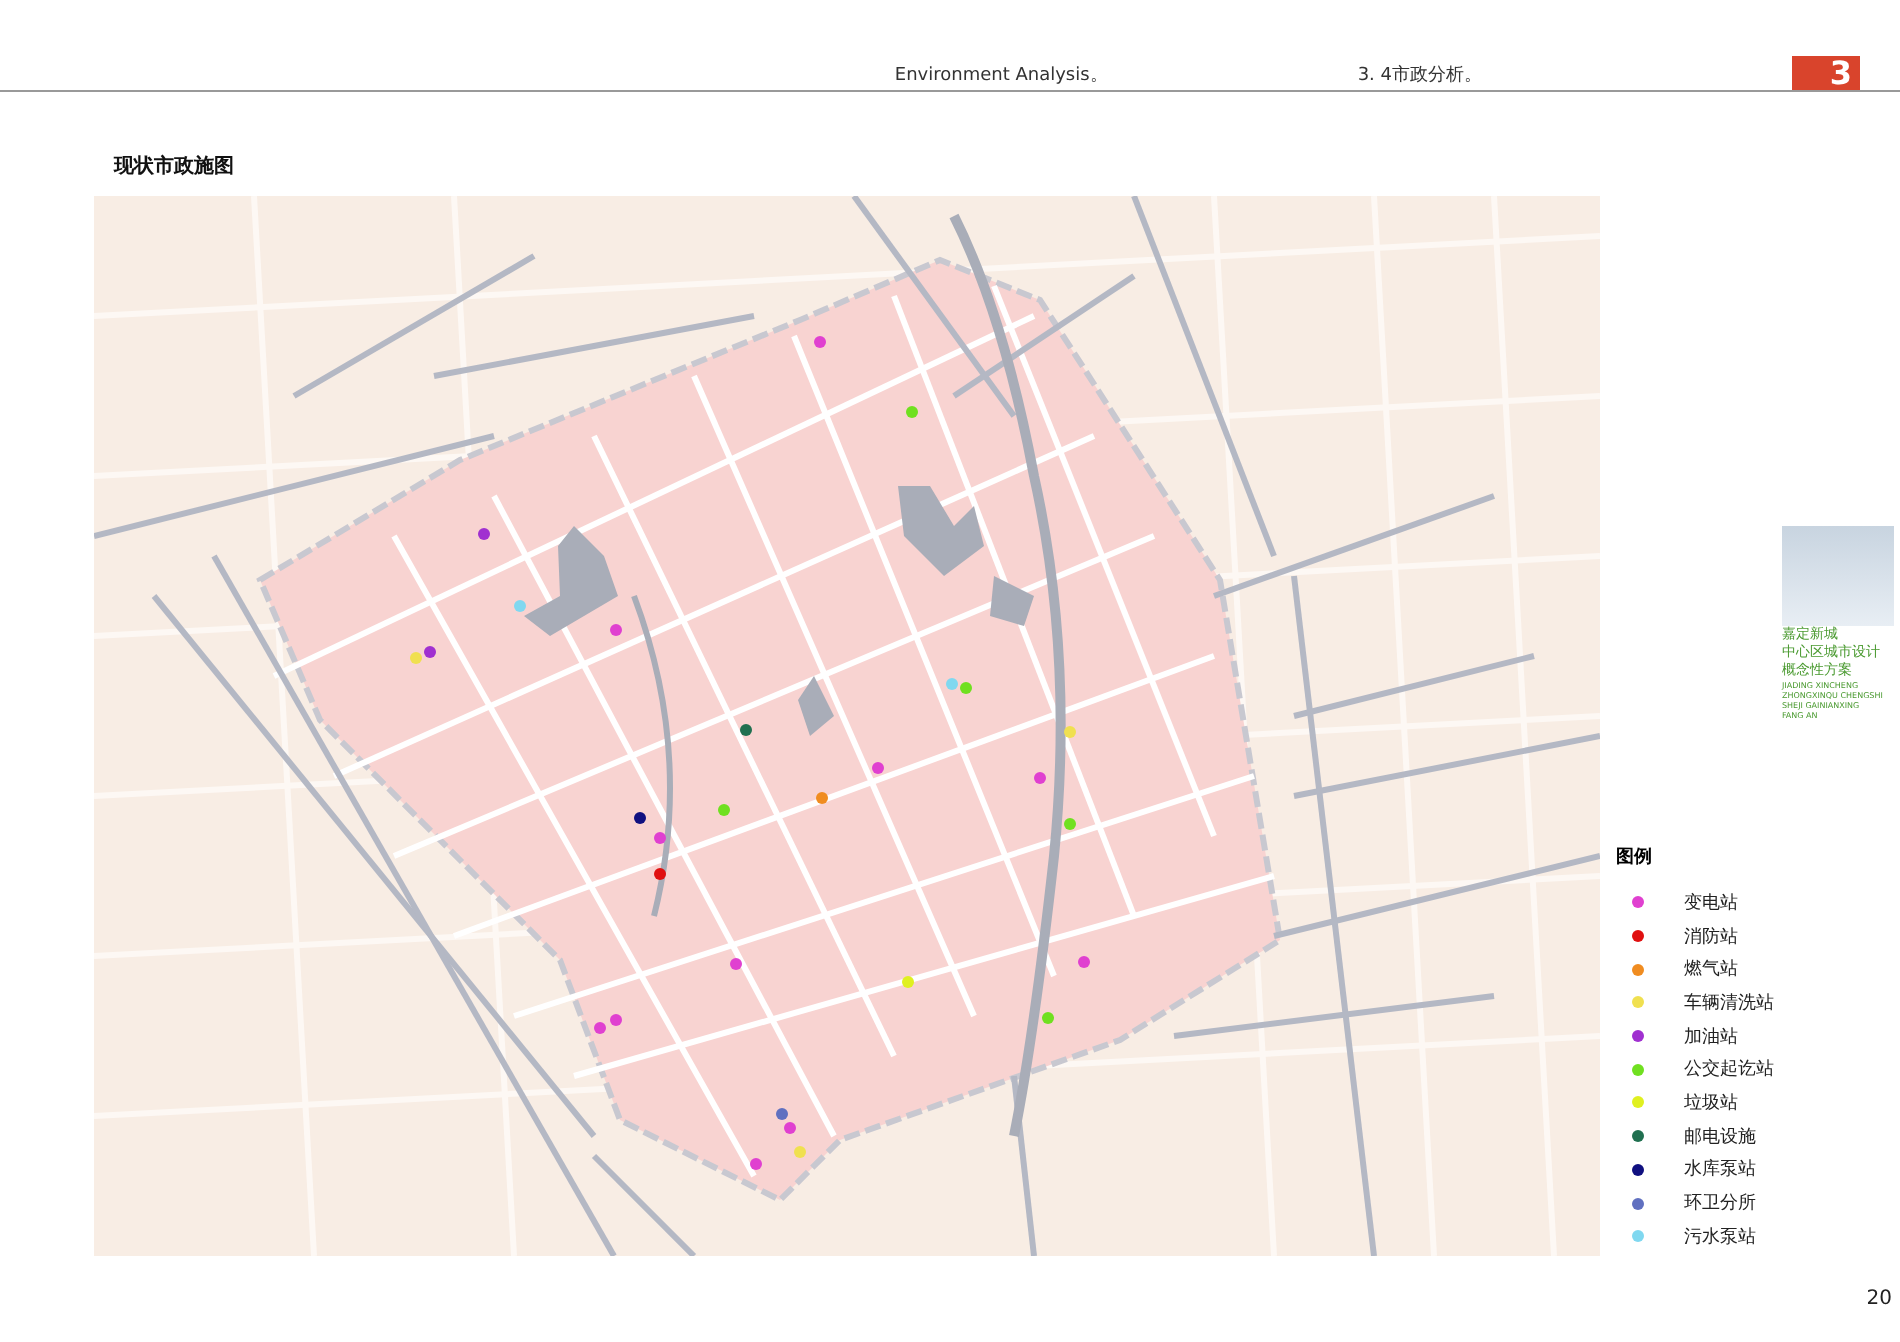  I want to click on legend-label: 垃圾站, so click(1711, 1103).